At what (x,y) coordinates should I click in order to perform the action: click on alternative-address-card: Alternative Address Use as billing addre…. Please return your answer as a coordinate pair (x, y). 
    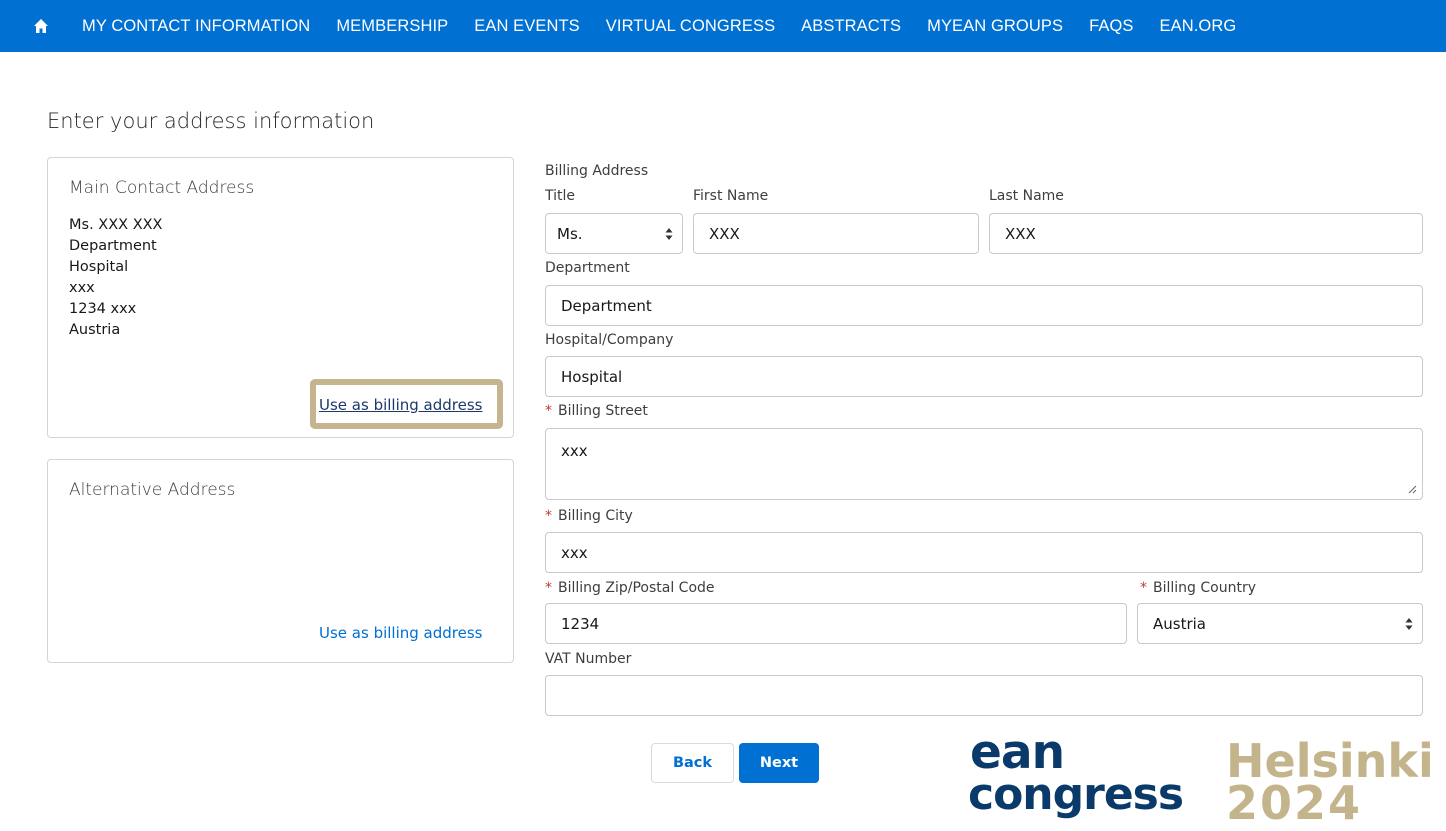
    Looking at the image, I should click on (280, 561).